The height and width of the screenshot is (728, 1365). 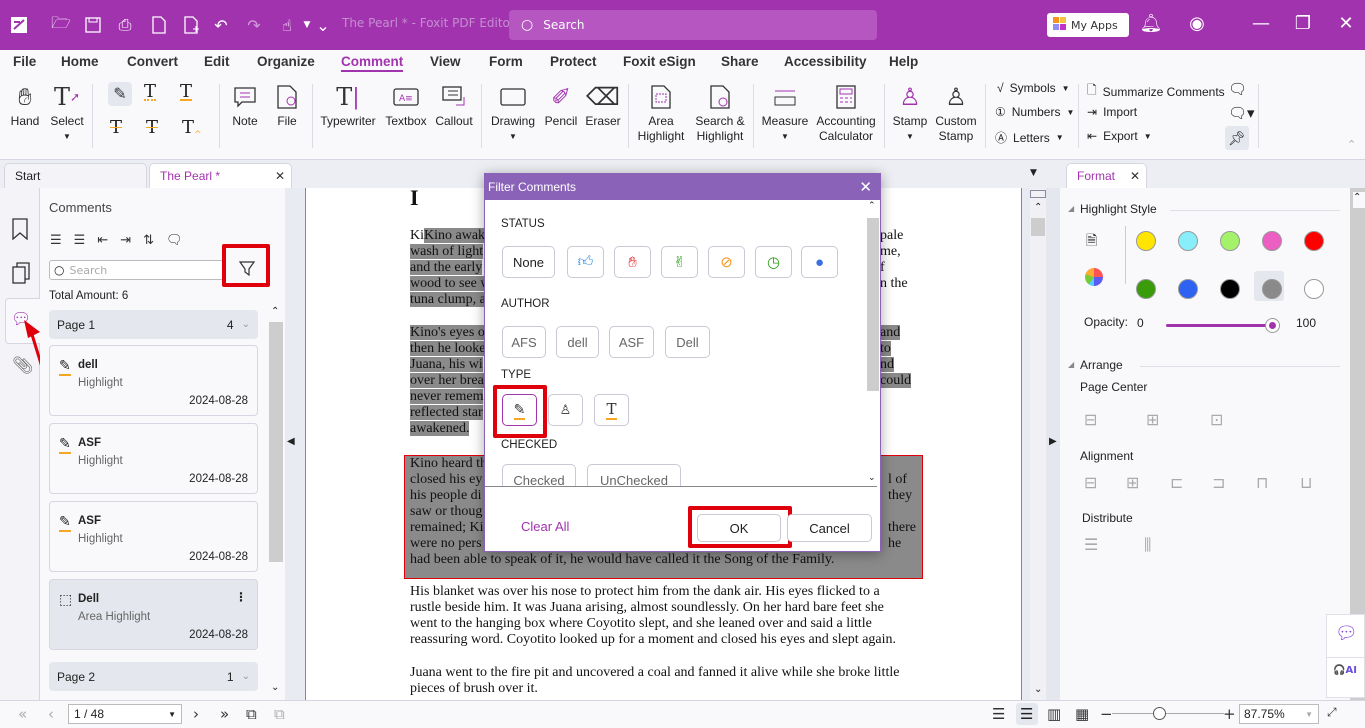 I want to click on bell-icon: 🔔︎, so click(x=1151, y=23).